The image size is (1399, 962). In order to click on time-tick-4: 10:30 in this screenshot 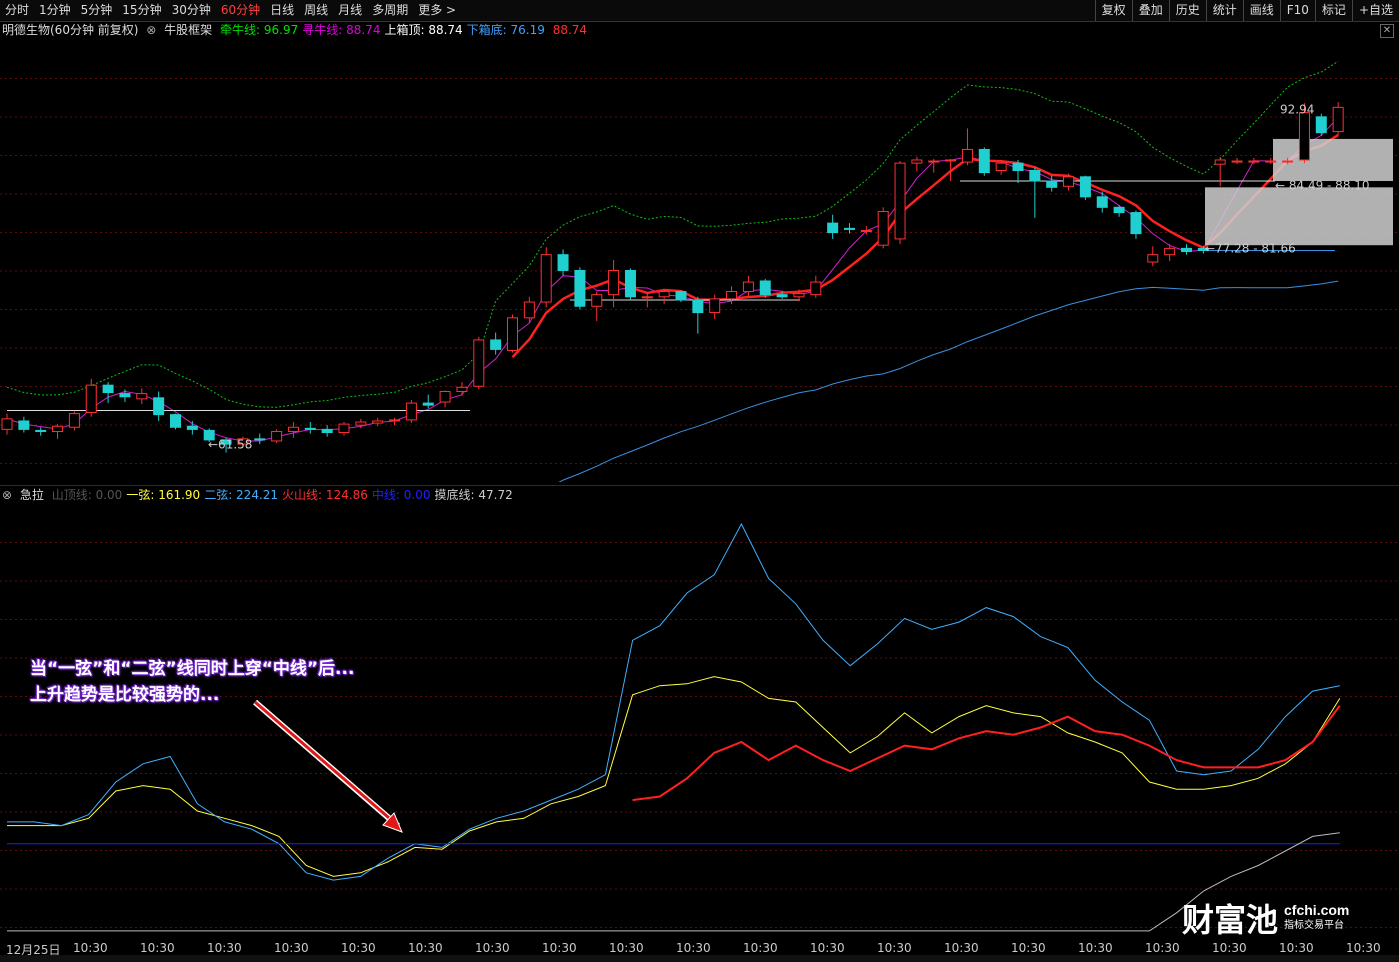, I will do `click(291, 948)`.